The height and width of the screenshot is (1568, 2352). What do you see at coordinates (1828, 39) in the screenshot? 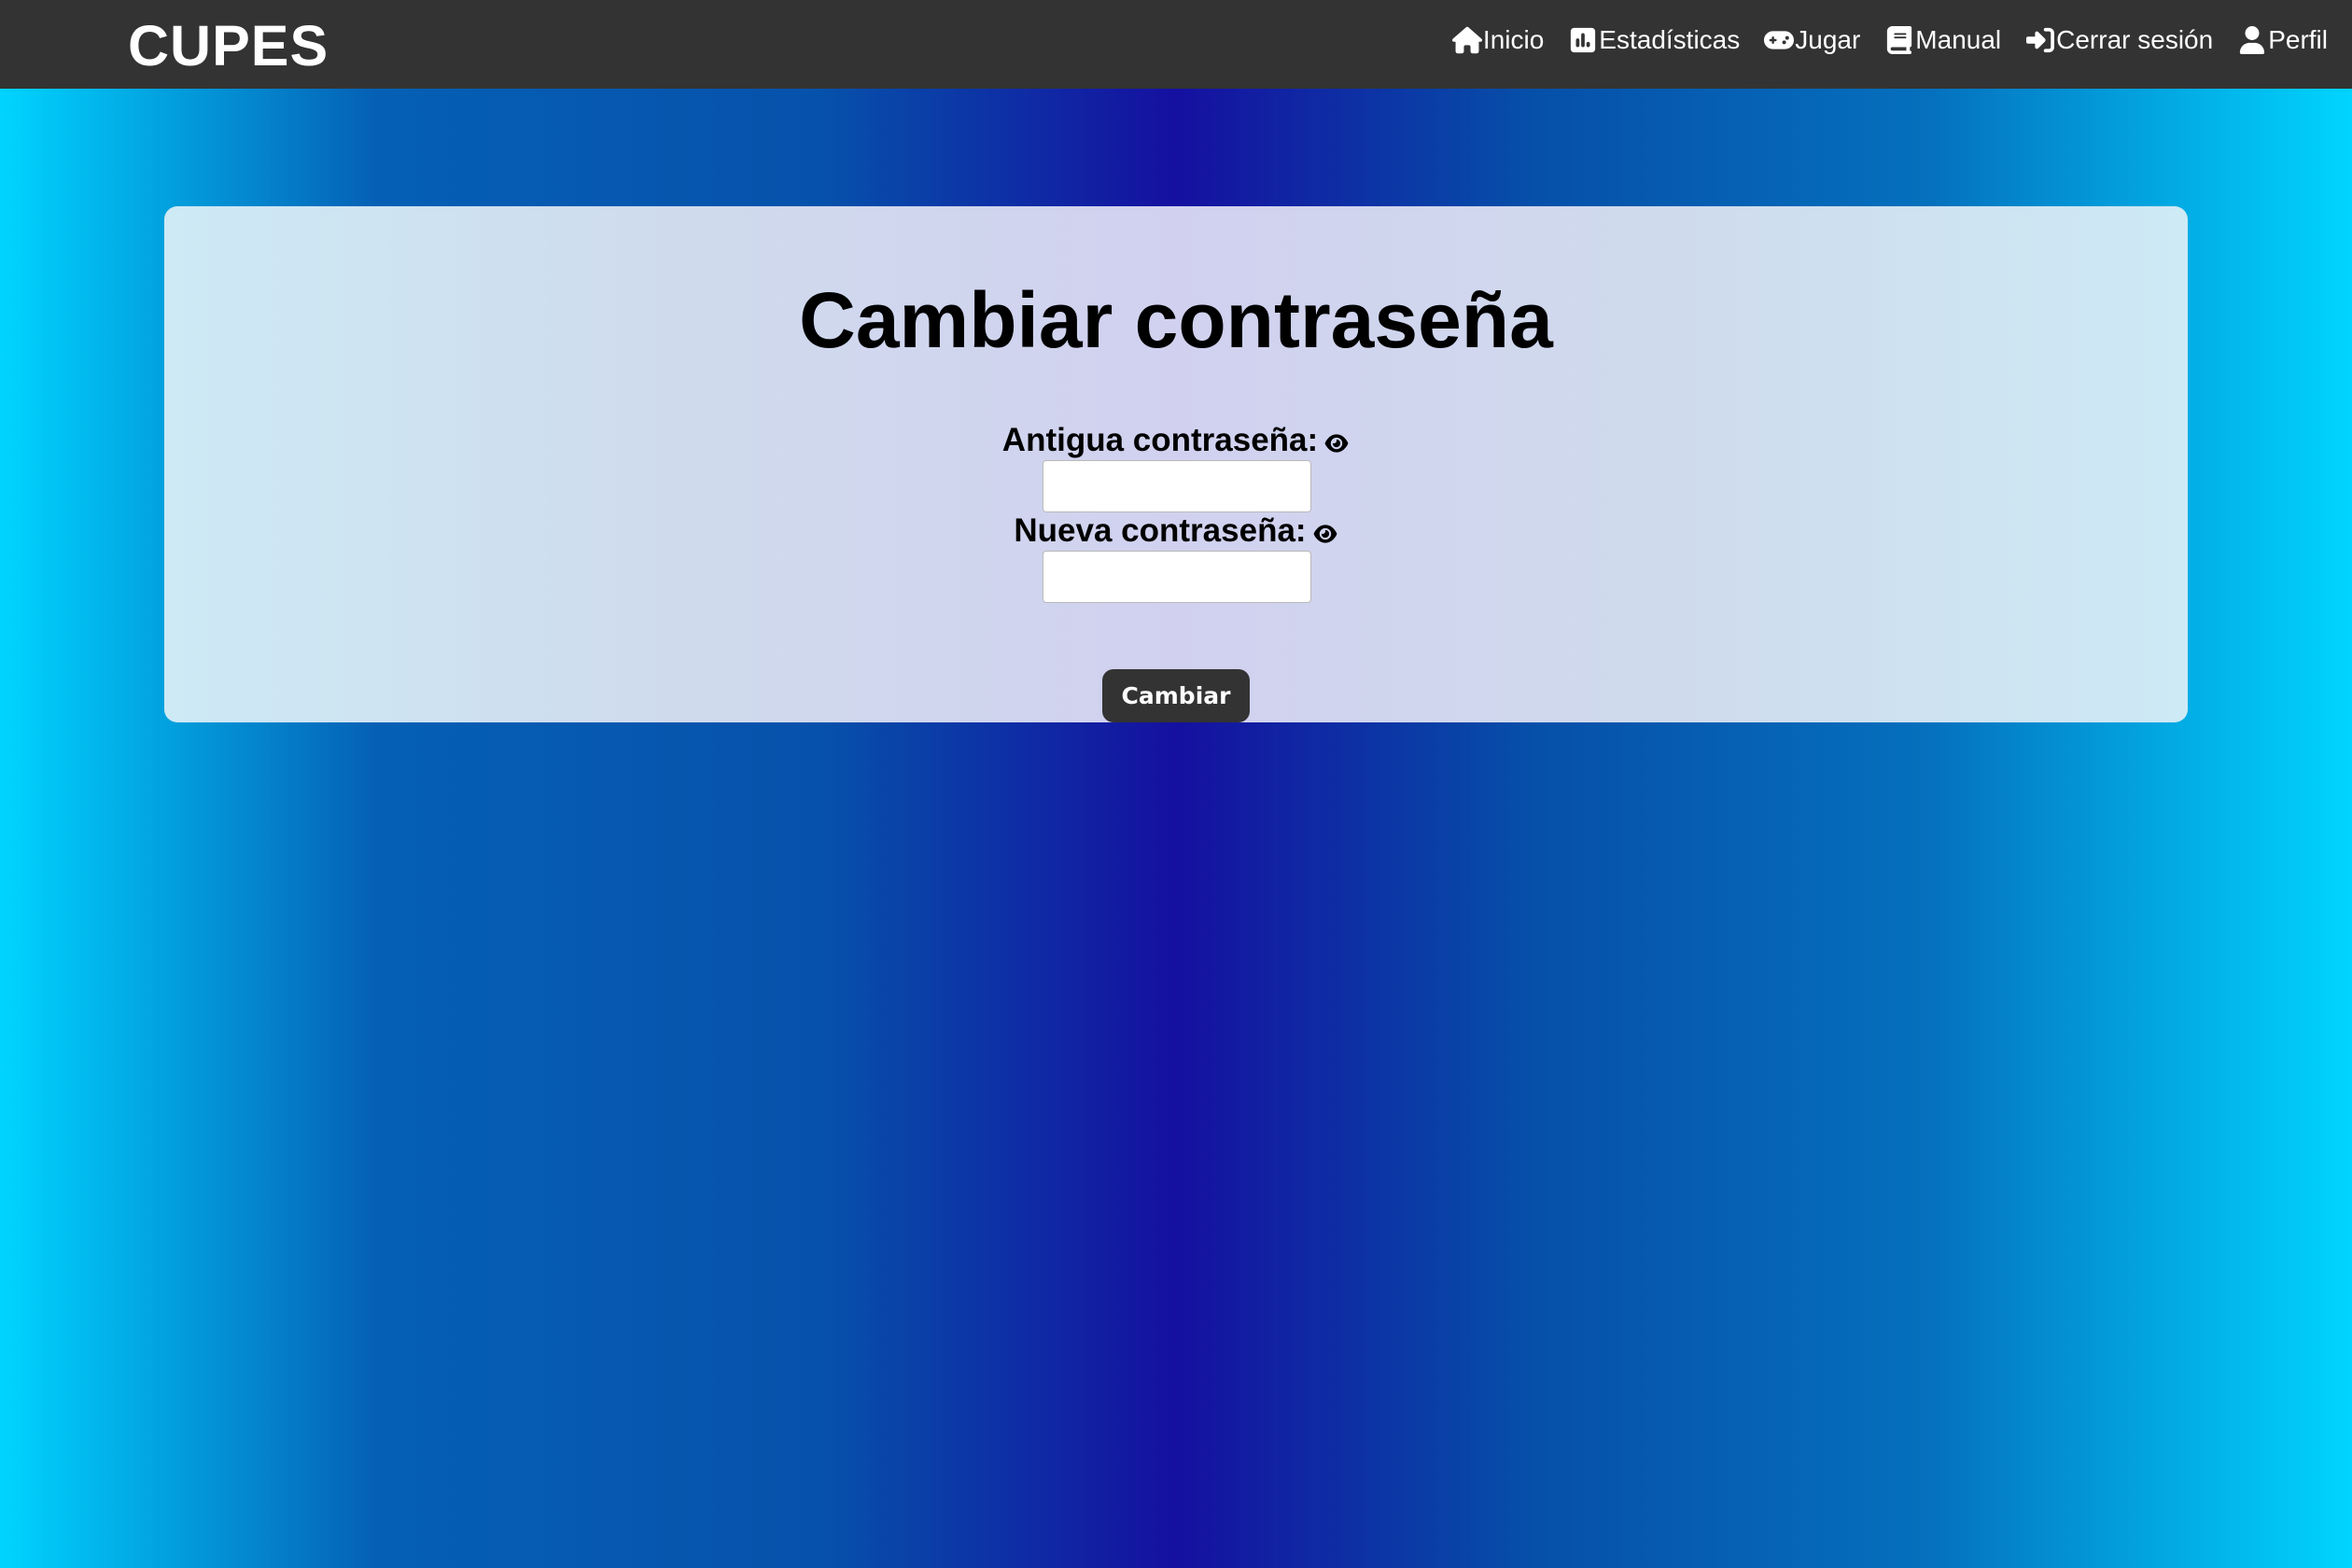
I see `nav-label-jugar: Jugar` at bounding box center [1828, 39].